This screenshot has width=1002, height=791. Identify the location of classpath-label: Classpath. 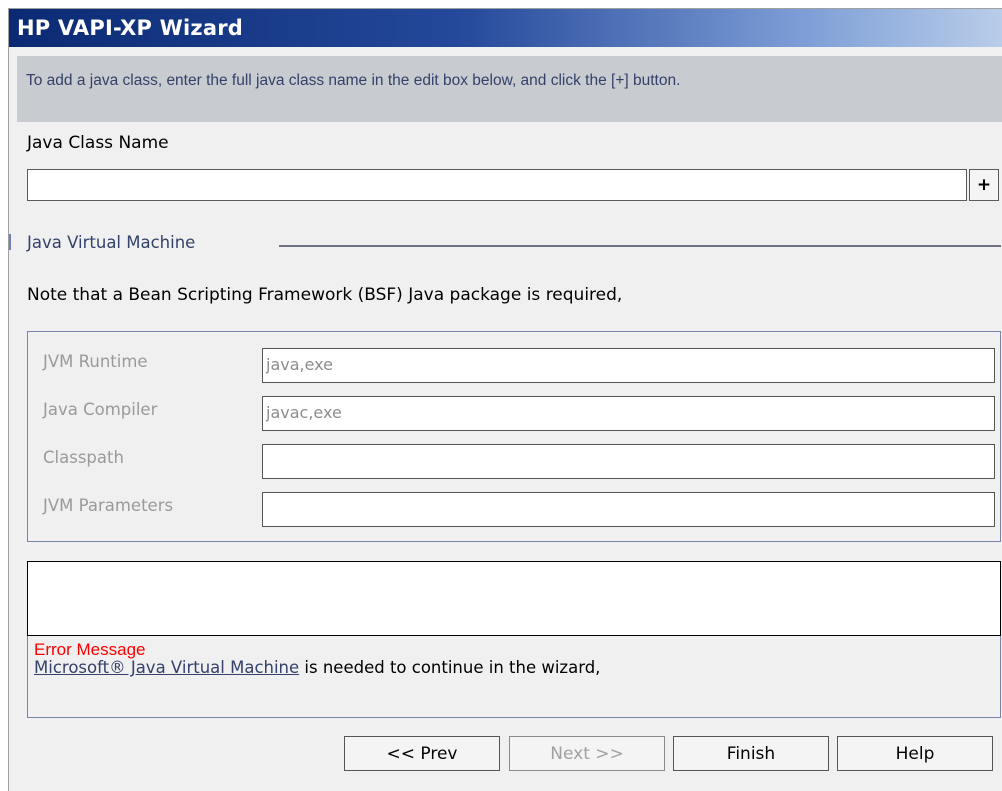
(83, 457).